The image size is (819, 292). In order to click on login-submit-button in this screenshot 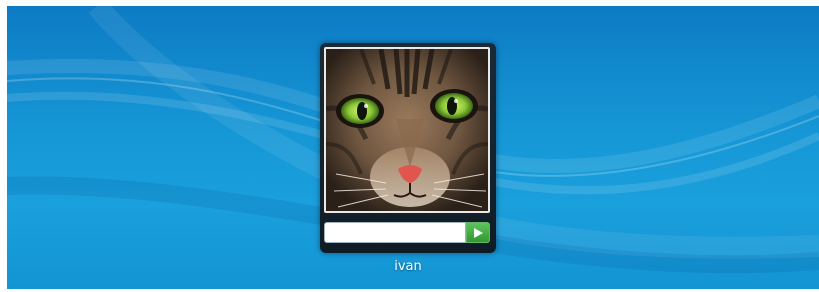, I will do `click(478, 232)`.